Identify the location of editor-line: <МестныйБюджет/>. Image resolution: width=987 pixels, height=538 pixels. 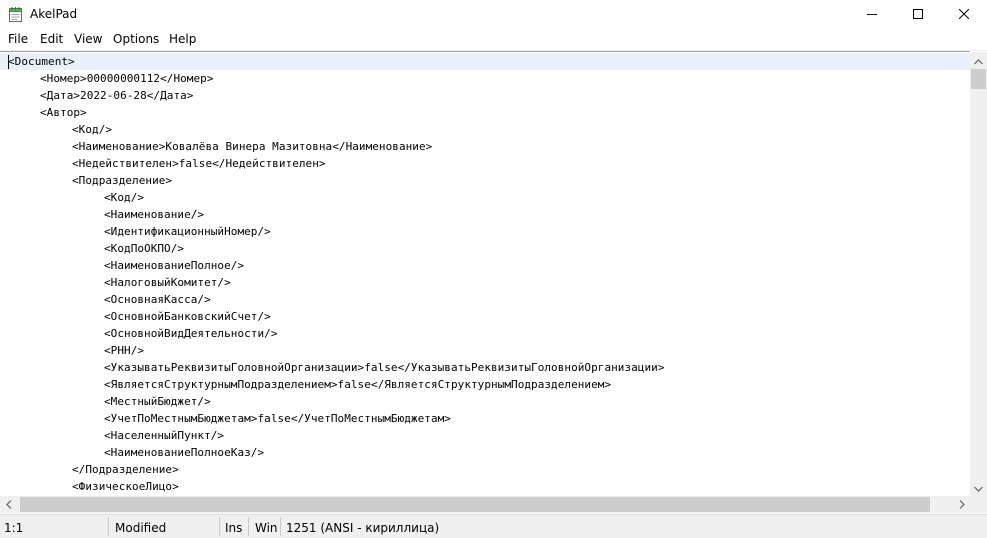
(157, 401).